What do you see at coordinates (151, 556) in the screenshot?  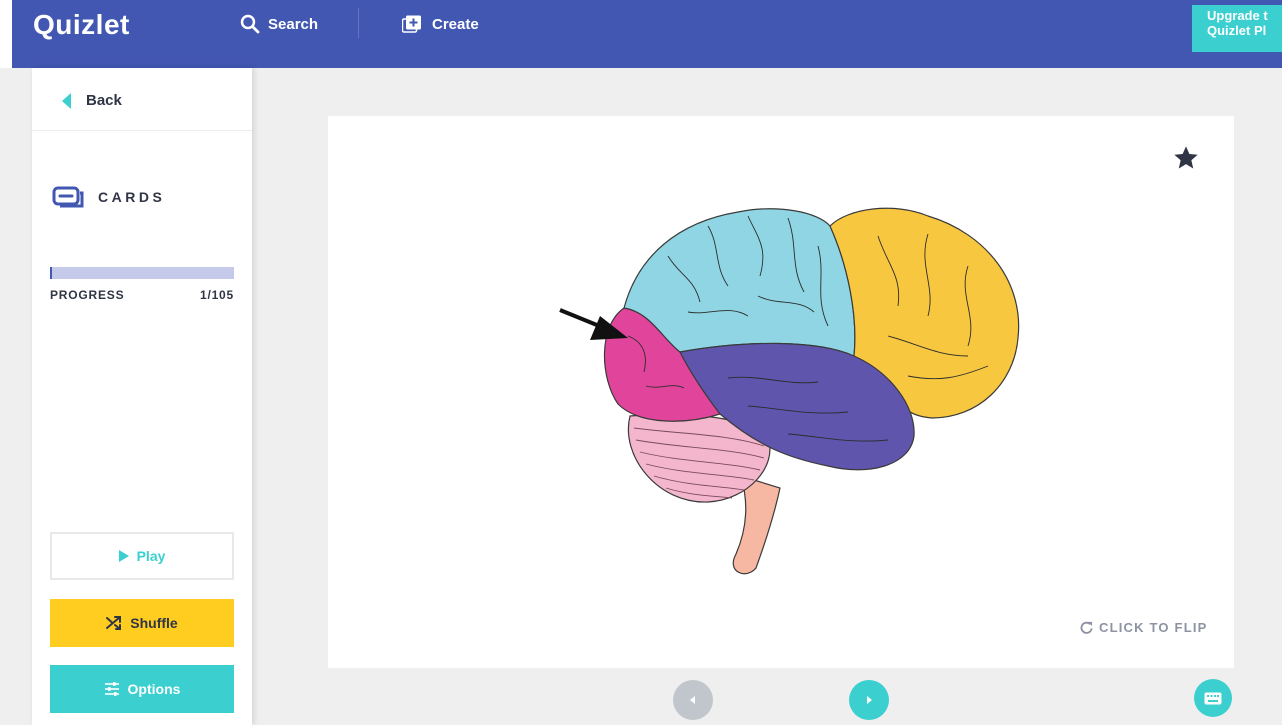 I see `play-label: Play` at bounding box center [151, 556].